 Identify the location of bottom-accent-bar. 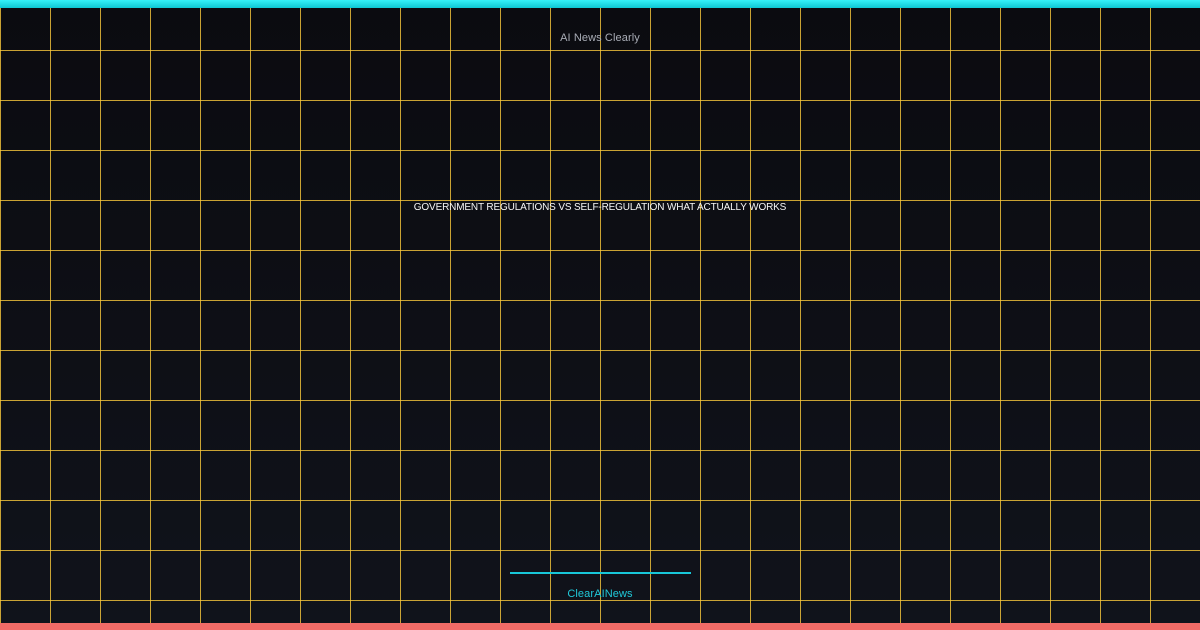
(600, 626).